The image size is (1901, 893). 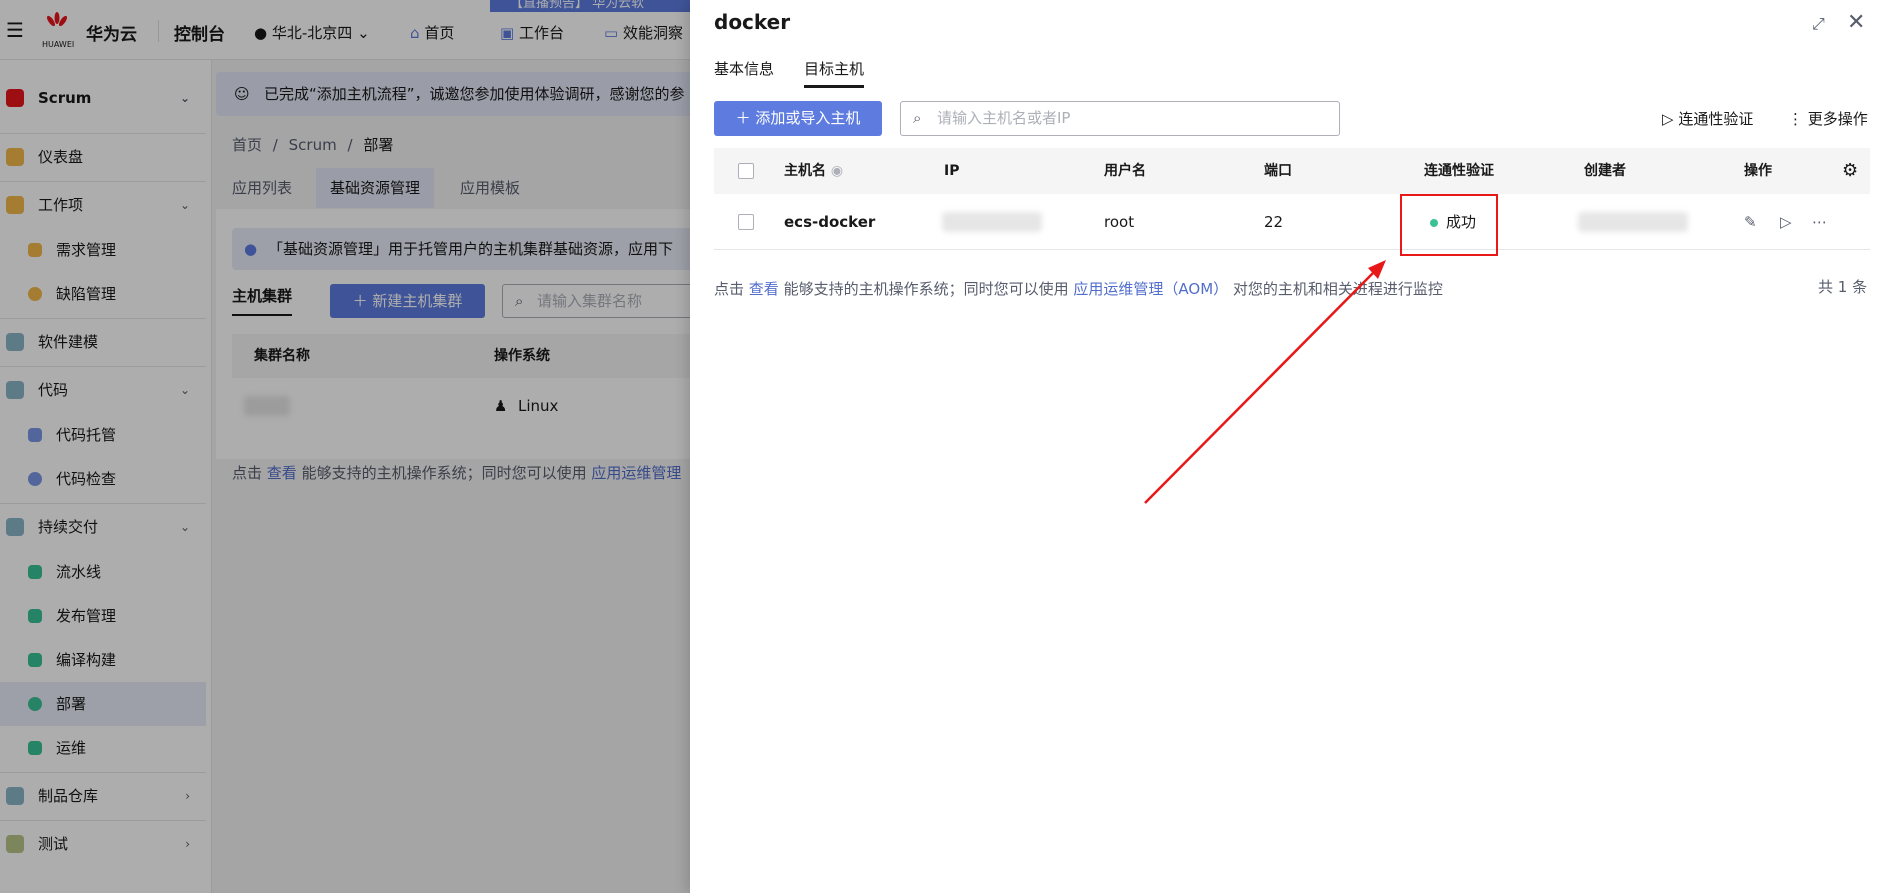 What do you see at coordinates (1337, 289) in the screenshot?
I see `note-suffix: 对您的主机和相关进程进行监控` at bounding box center [1337, 289].